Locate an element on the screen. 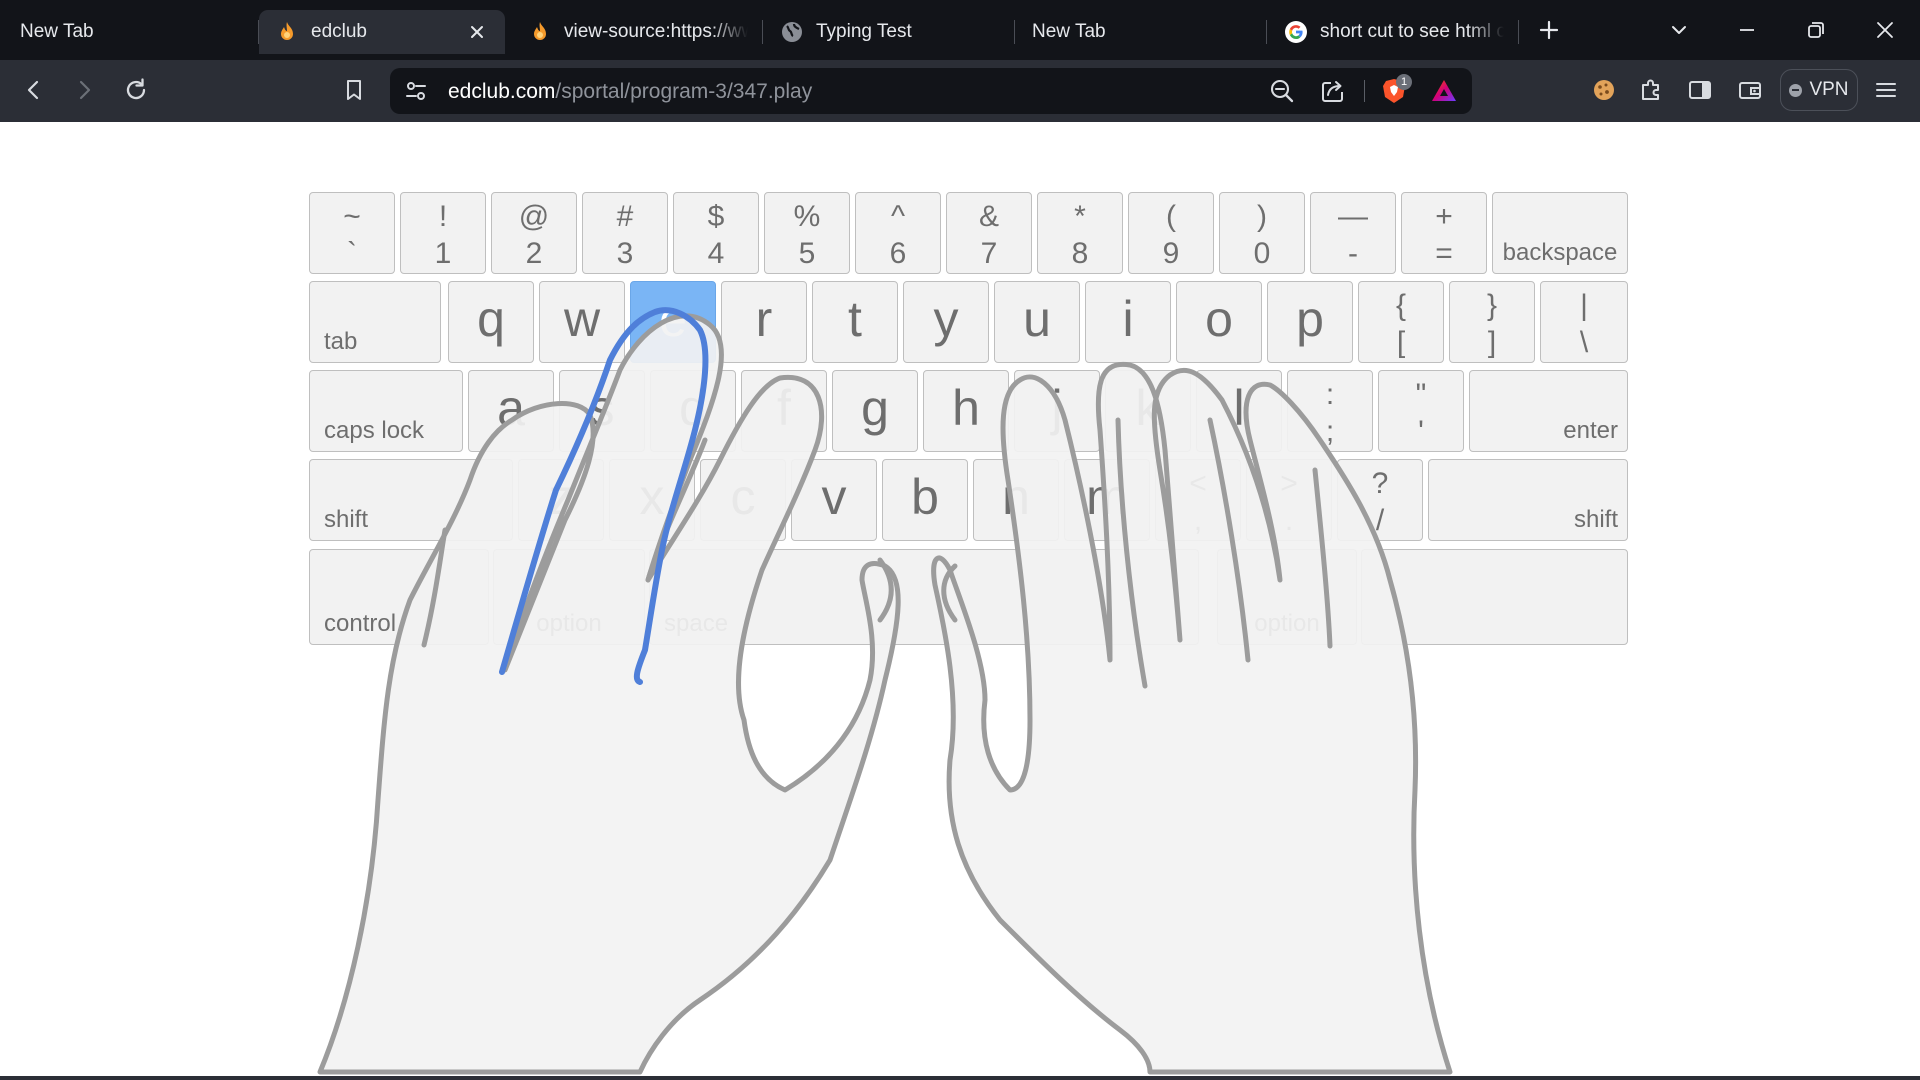 Image resolution: width=1920 pixels, height=1080 pixels. wallet-button is located at coordinates (1750, 90).